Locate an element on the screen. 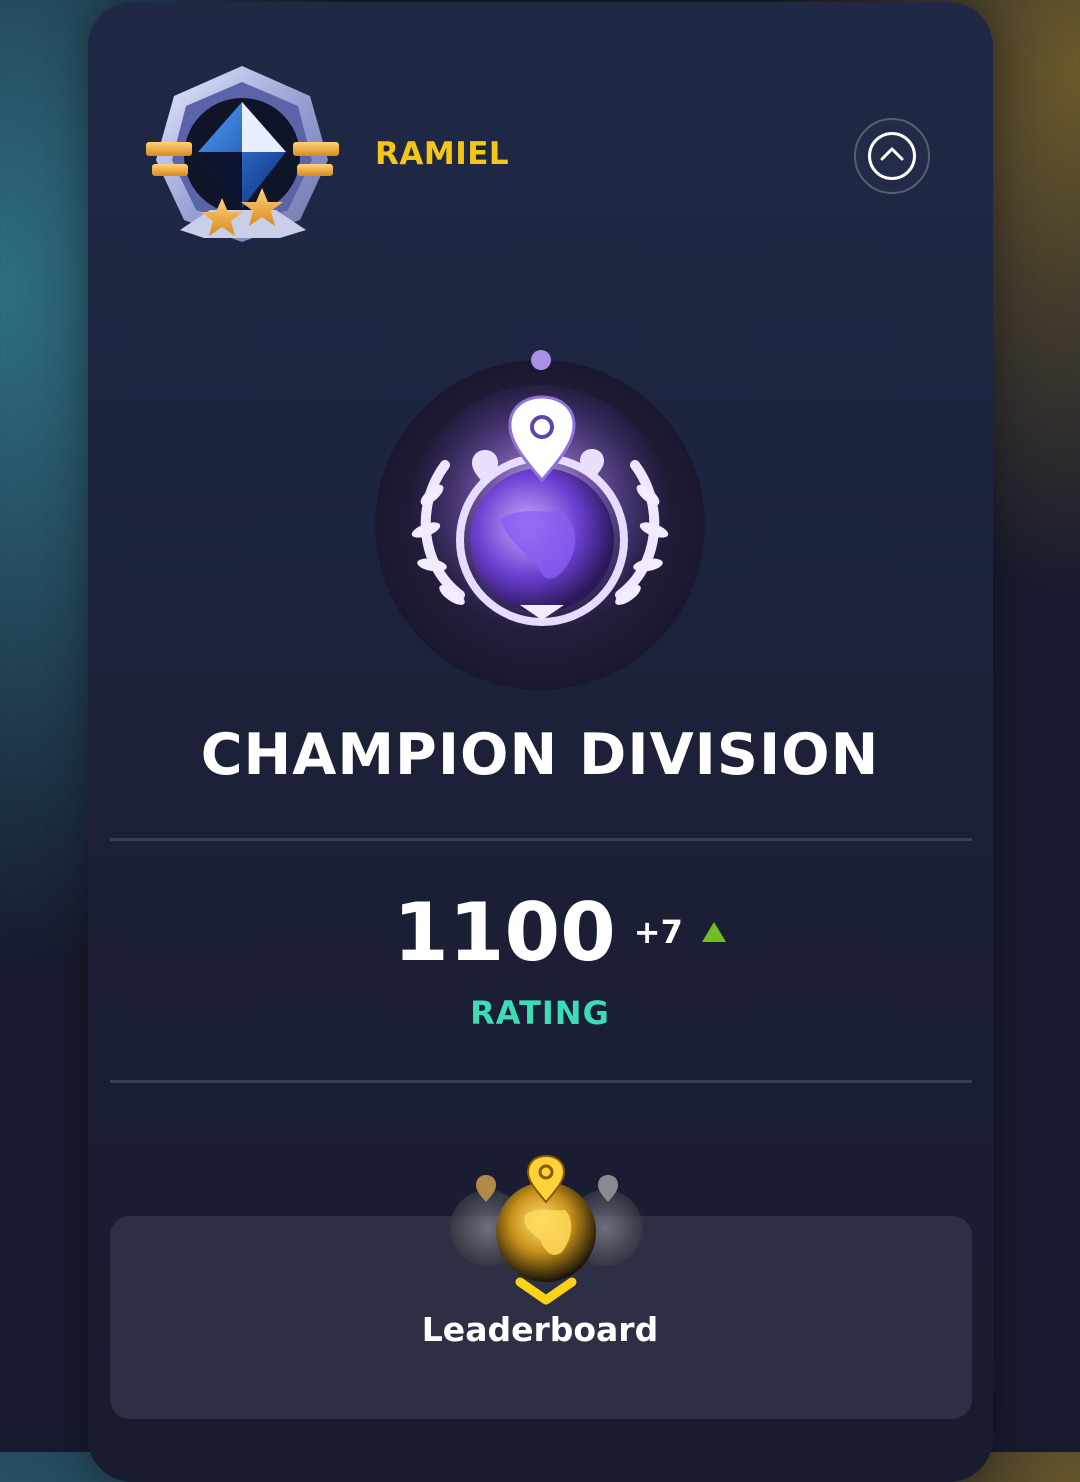 This screenshot has height=1482, width=1080. rating-label: RATING is located at coordinates (540, 1013).